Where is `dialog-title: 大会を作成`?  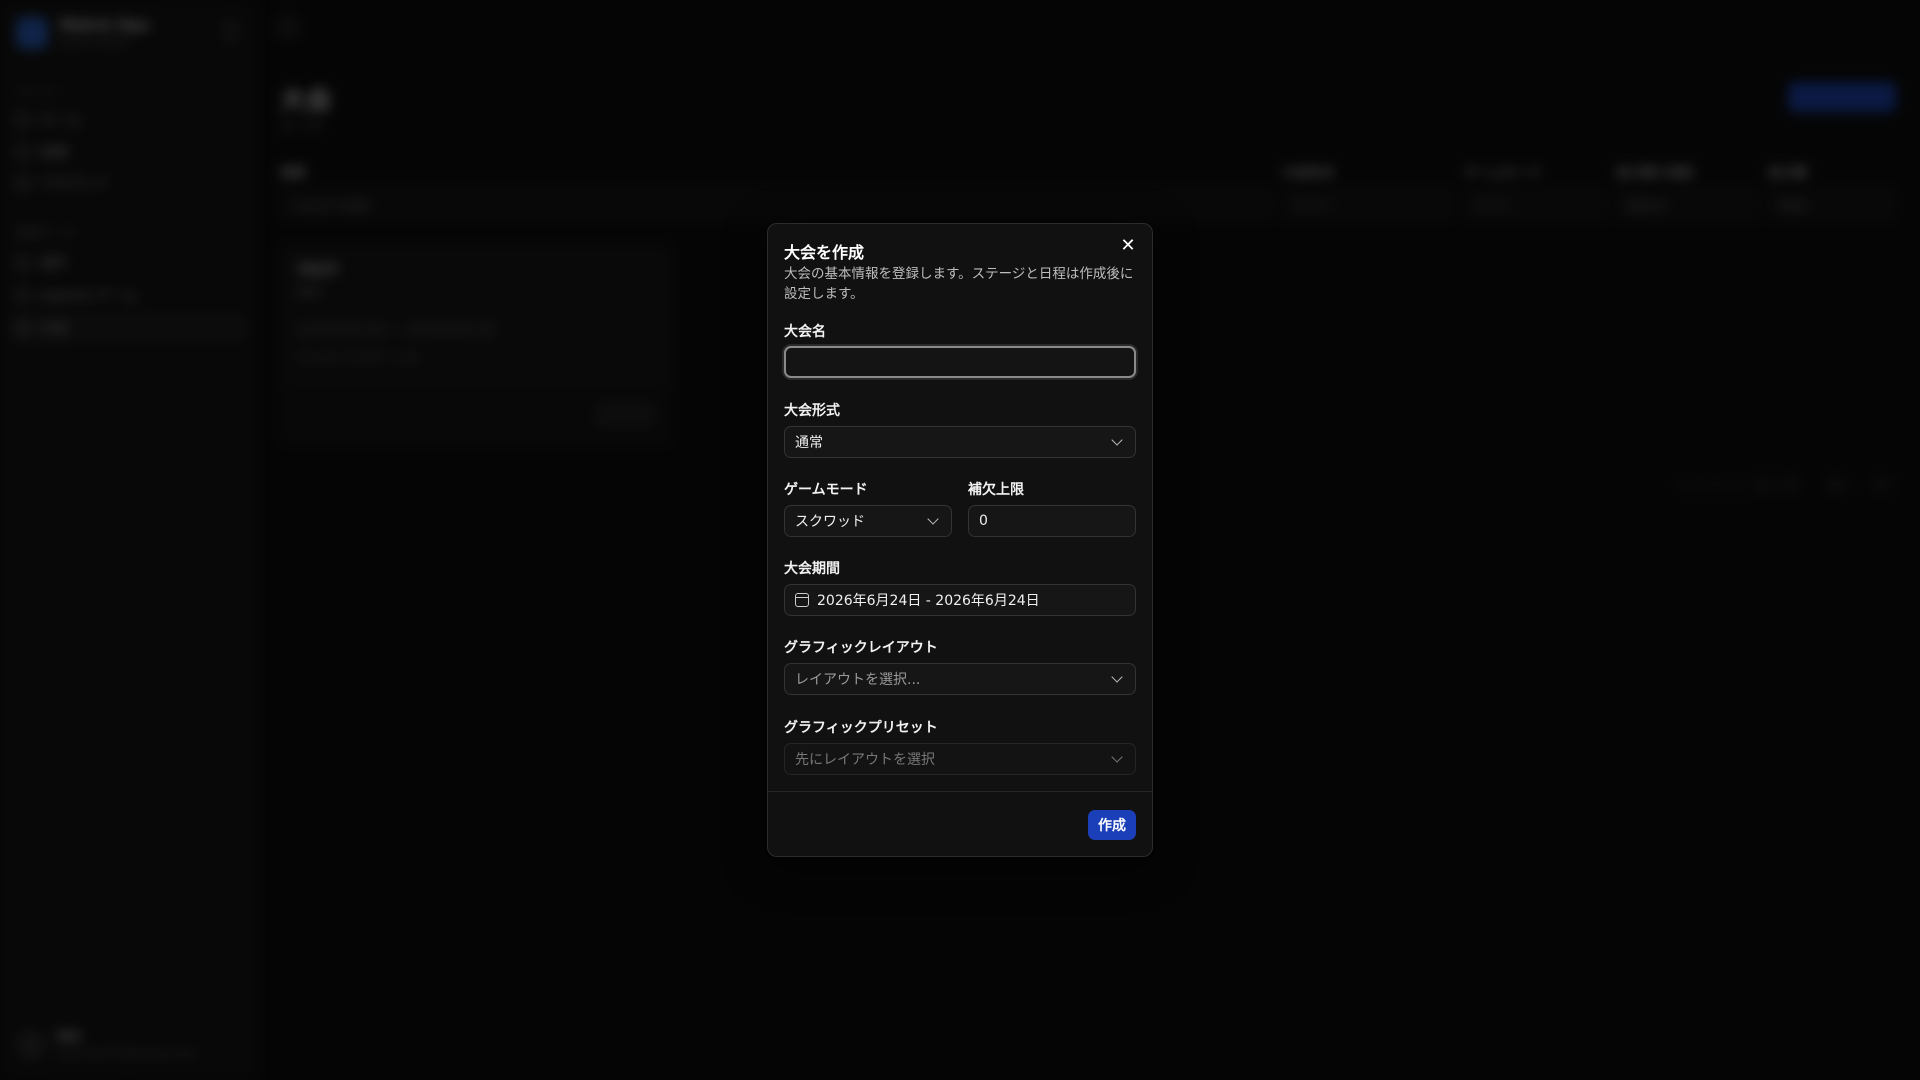
dialog-title: 大会を作成 is located at coordinates (824, 252).